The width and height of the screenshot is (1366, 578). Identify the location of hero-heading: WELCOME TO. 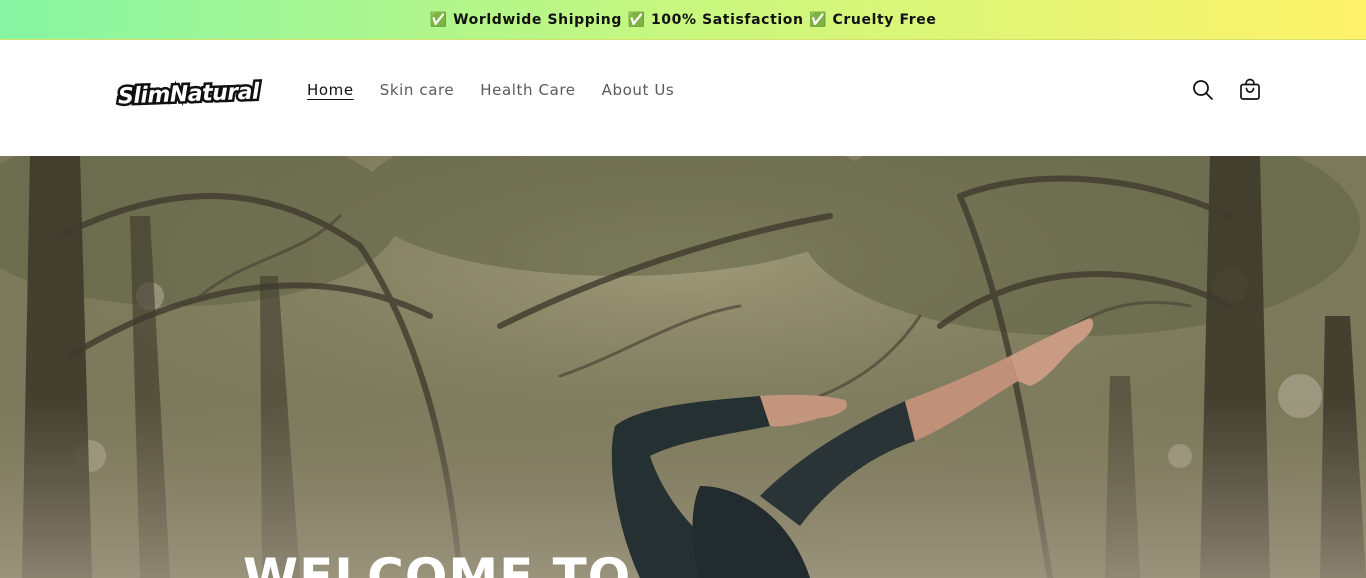
(437, 563).